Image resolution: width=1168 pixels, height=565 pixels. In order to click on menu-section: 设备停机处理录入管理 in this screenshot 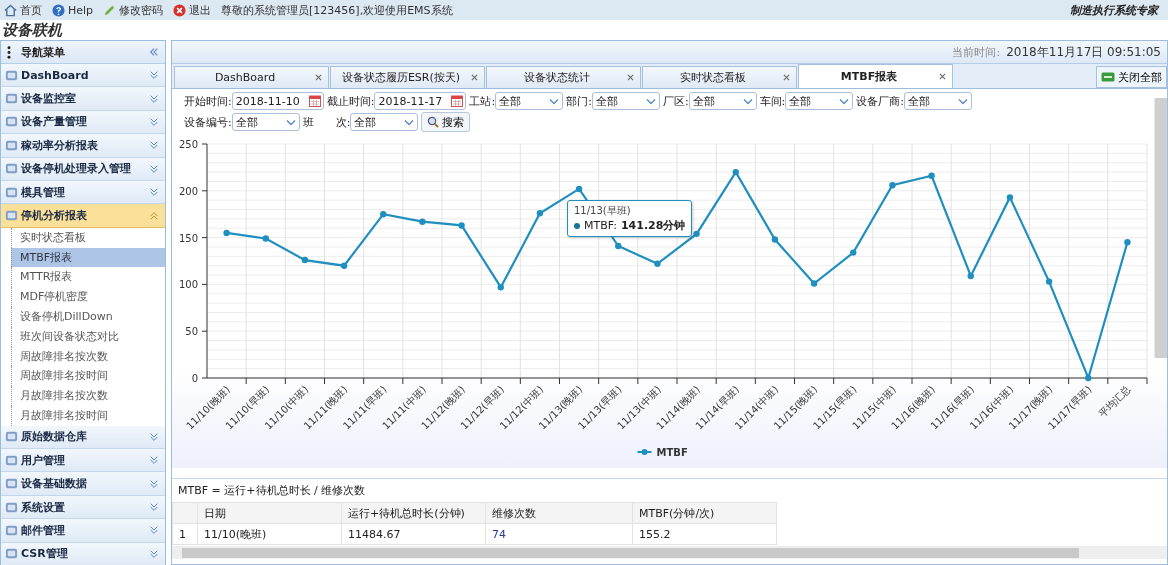, I will do `click(83, 169)`.